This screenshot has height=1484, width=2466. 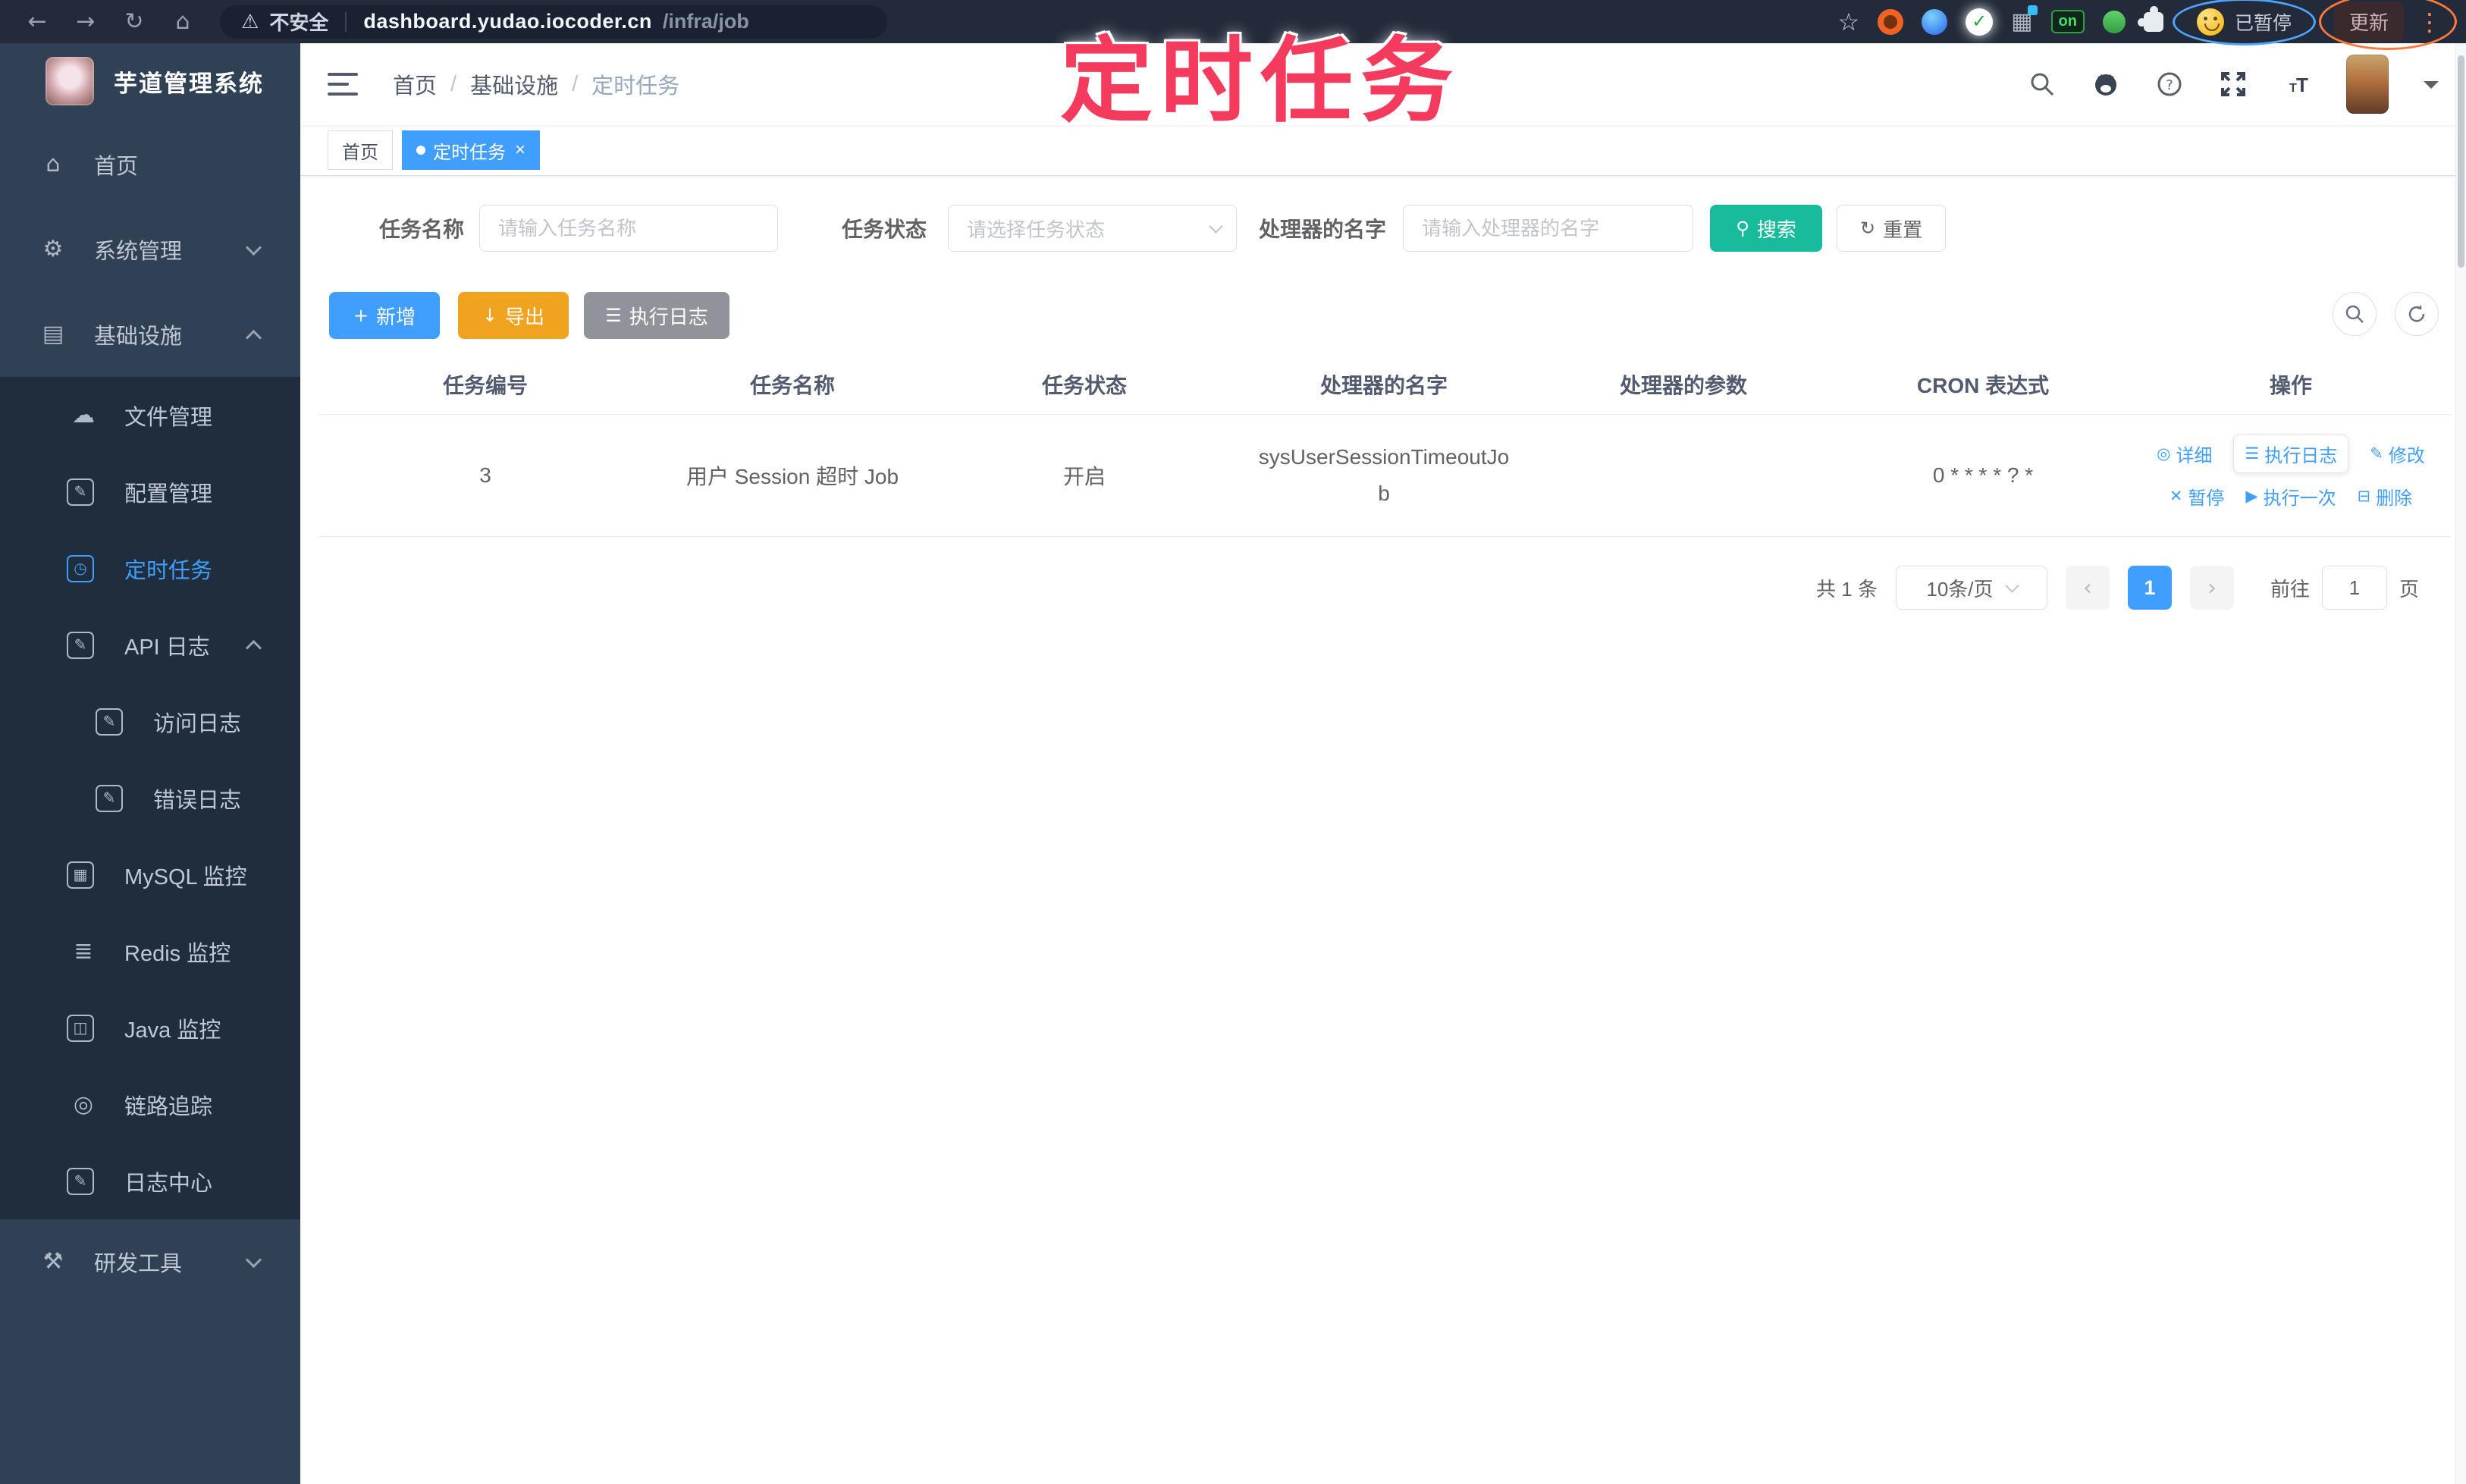 I want to click on header-actions: ? TT, so click(x=2233, y=85).